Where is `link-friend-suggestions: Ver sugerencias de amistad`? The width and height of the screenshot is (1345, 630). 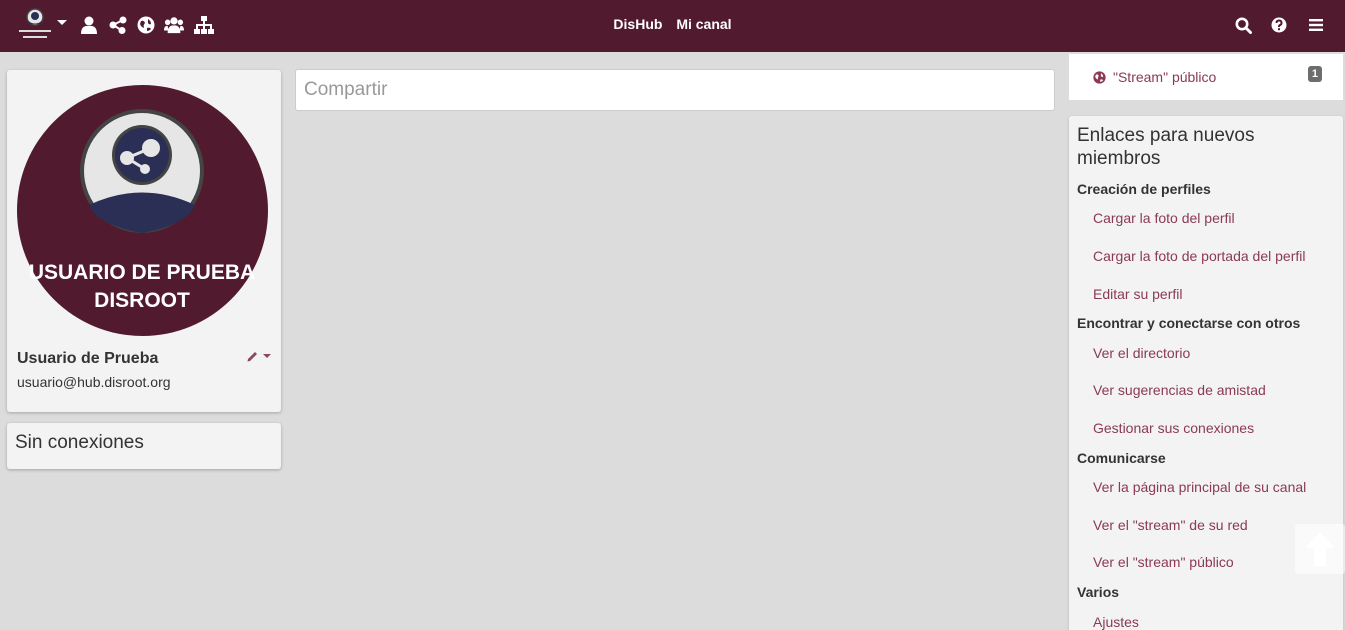 link-friend-suggestions: Ver sugerencias de amistad is located at coordinates (1179, 390).